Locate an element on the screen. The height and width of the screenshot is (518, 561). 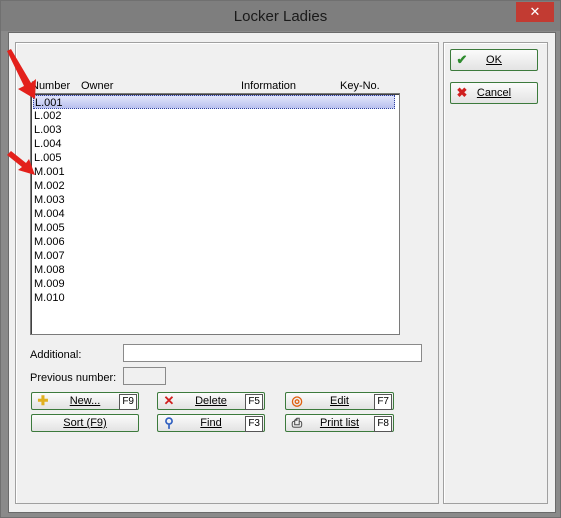
edit-button: ◎ Edit F7 is located at coordinates (339, 401).